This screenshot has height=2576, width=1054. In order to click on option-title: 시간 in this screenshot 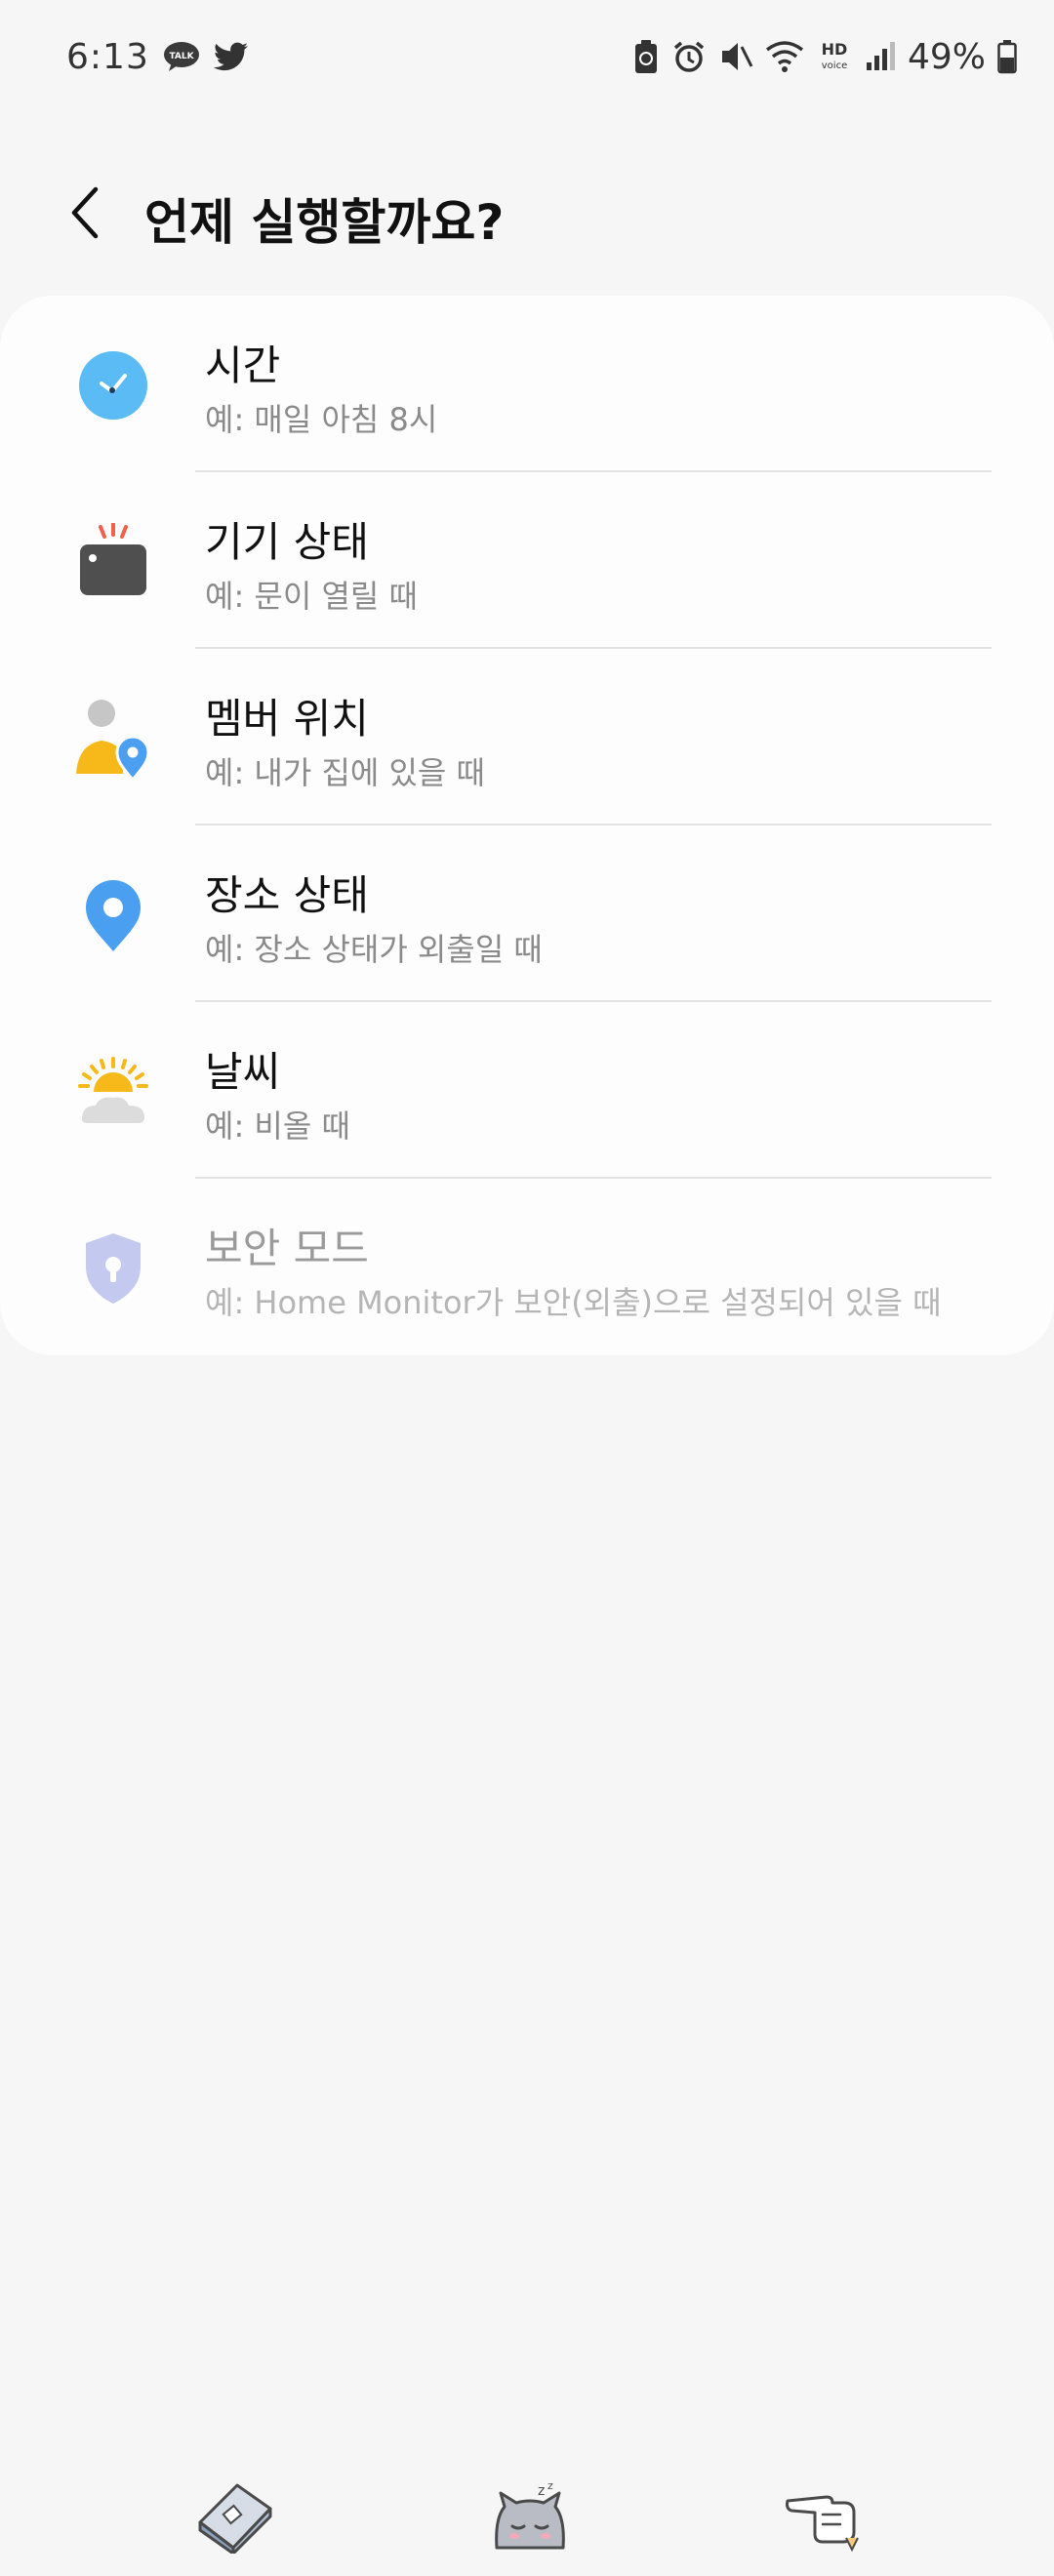, I will do `click(243, 365)`.